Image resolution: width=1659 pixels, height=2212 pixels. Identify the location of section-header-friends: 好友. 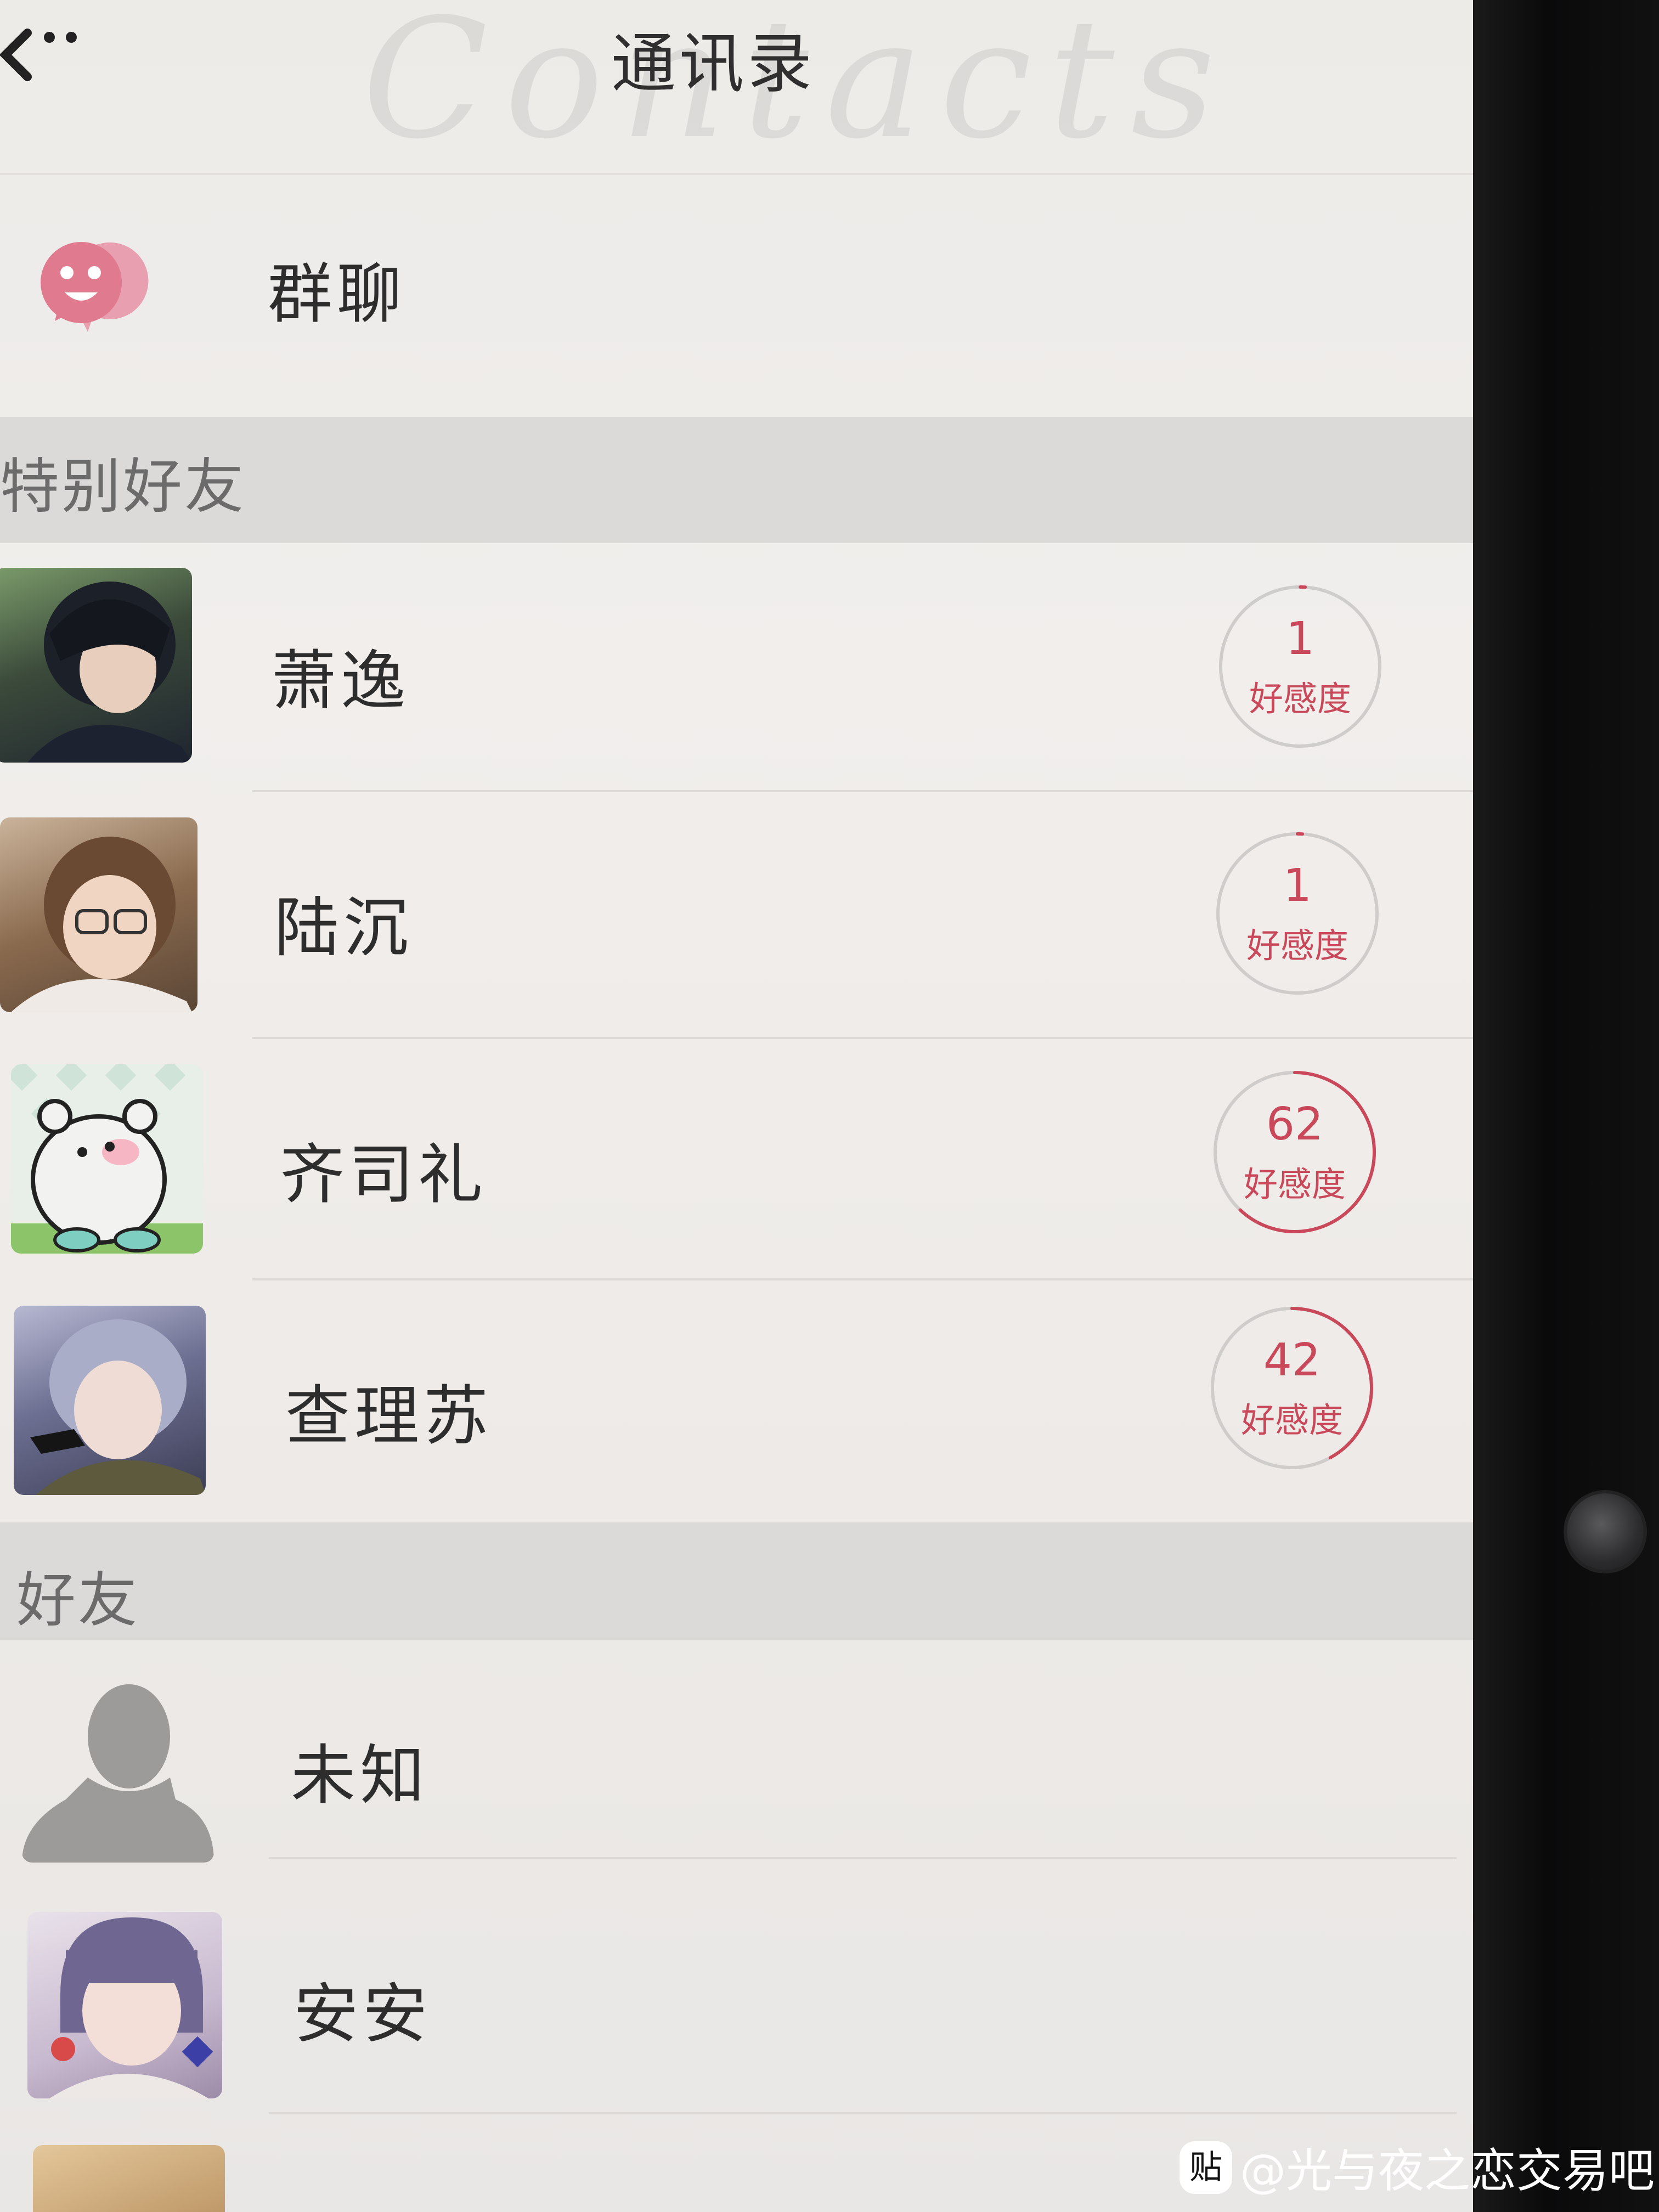
(737, 1581).